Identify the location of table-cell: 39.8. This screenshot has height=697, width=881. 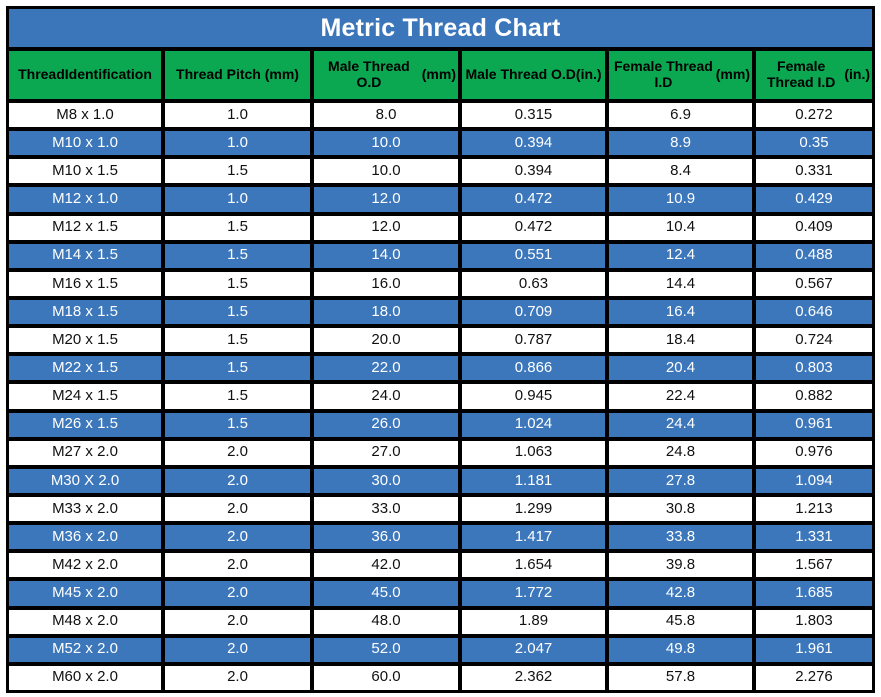
(680, 565).